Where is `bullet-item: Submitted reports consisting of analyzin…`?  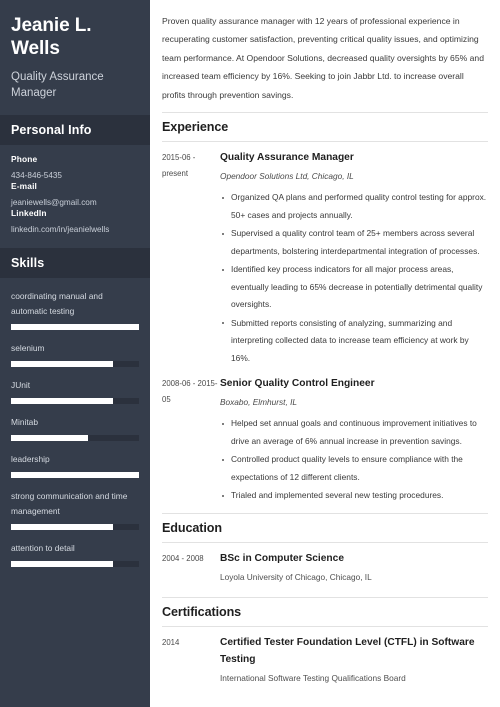
bullet-item: Submitted reports consisting of analyzin… is located at coordinates (354, 341).